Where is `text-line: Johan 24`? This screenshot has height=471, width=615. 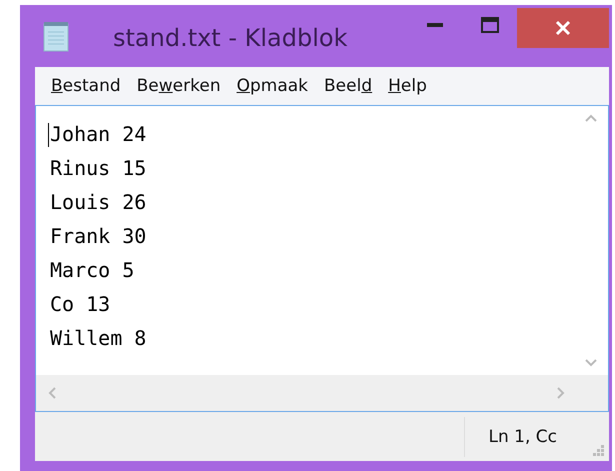
text-line: Johan 24 is located at coordinates (98, 134).